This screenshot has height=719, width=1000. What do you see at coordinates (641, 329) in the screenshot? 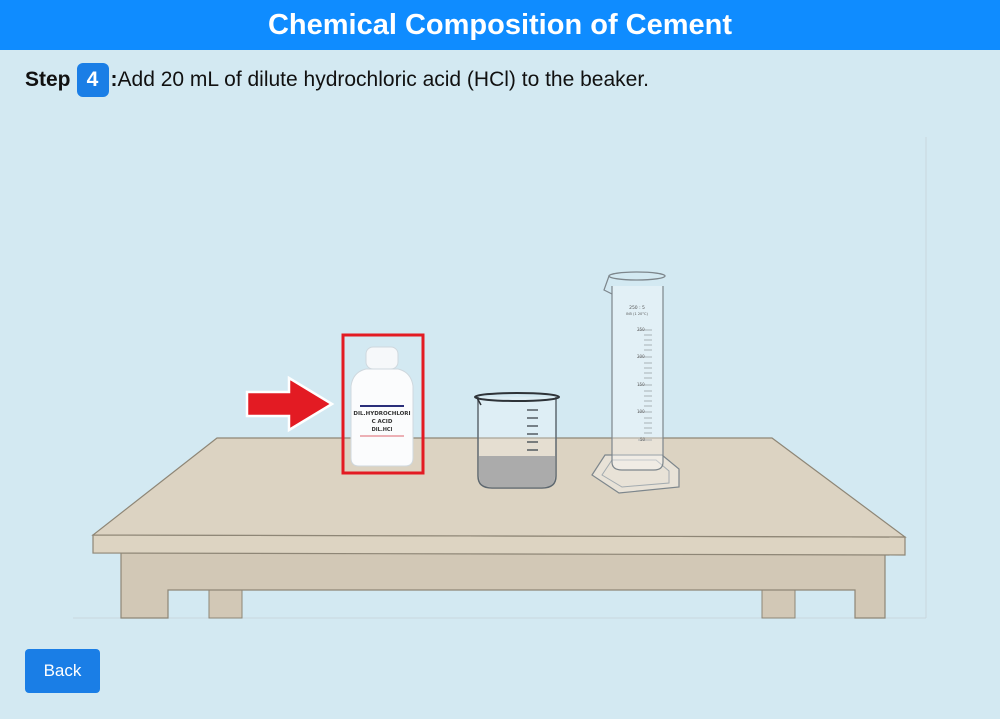
I see `cylinder-tick-250: 250` at bounding box center [641, 329].